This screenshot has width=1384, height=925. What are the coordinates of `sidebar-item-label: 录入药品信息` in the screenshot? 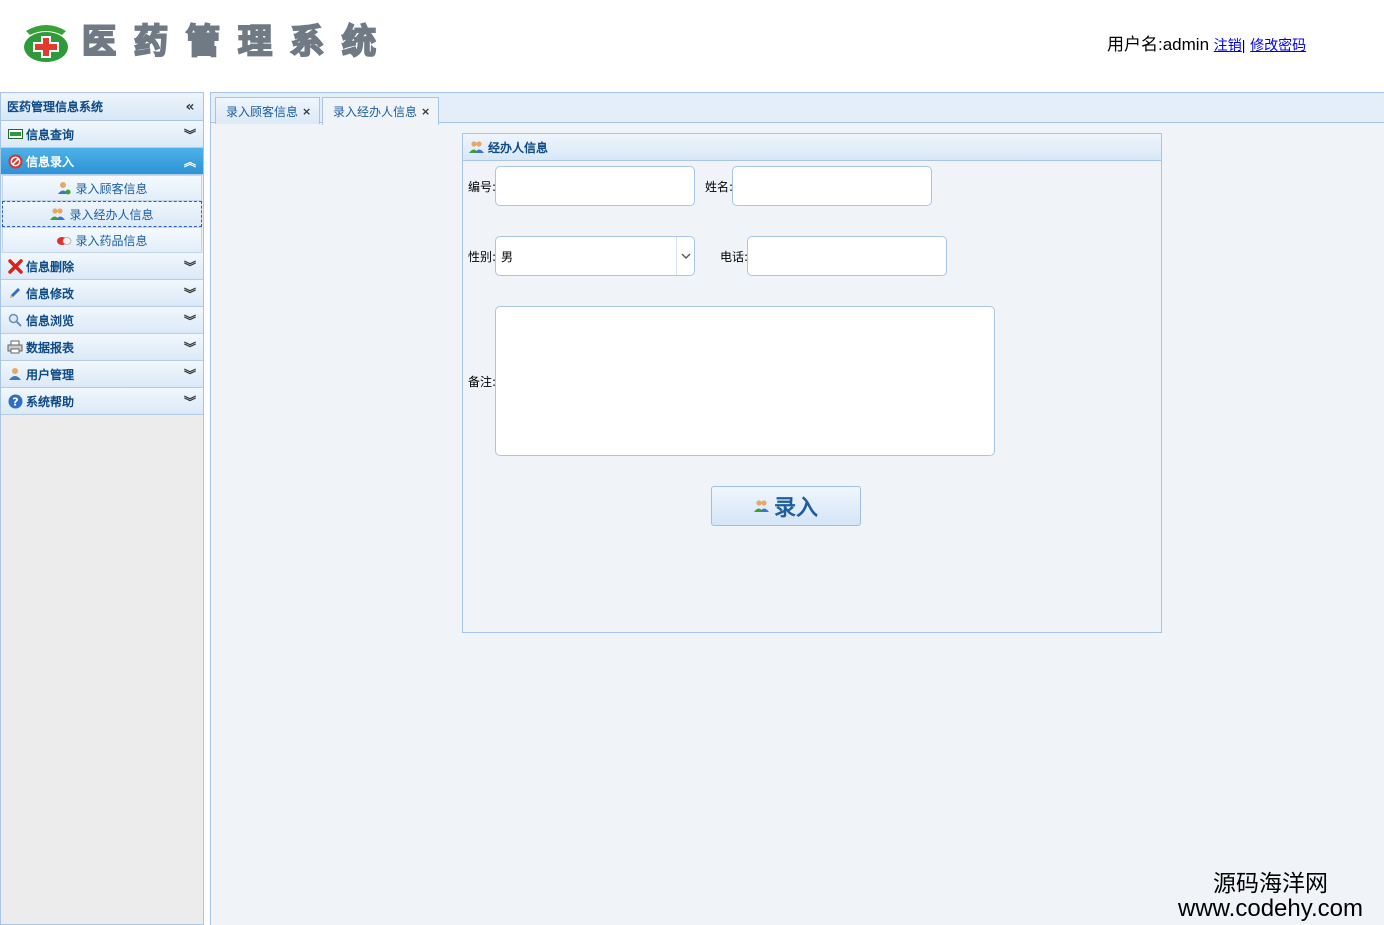 It's located at (111, 240).